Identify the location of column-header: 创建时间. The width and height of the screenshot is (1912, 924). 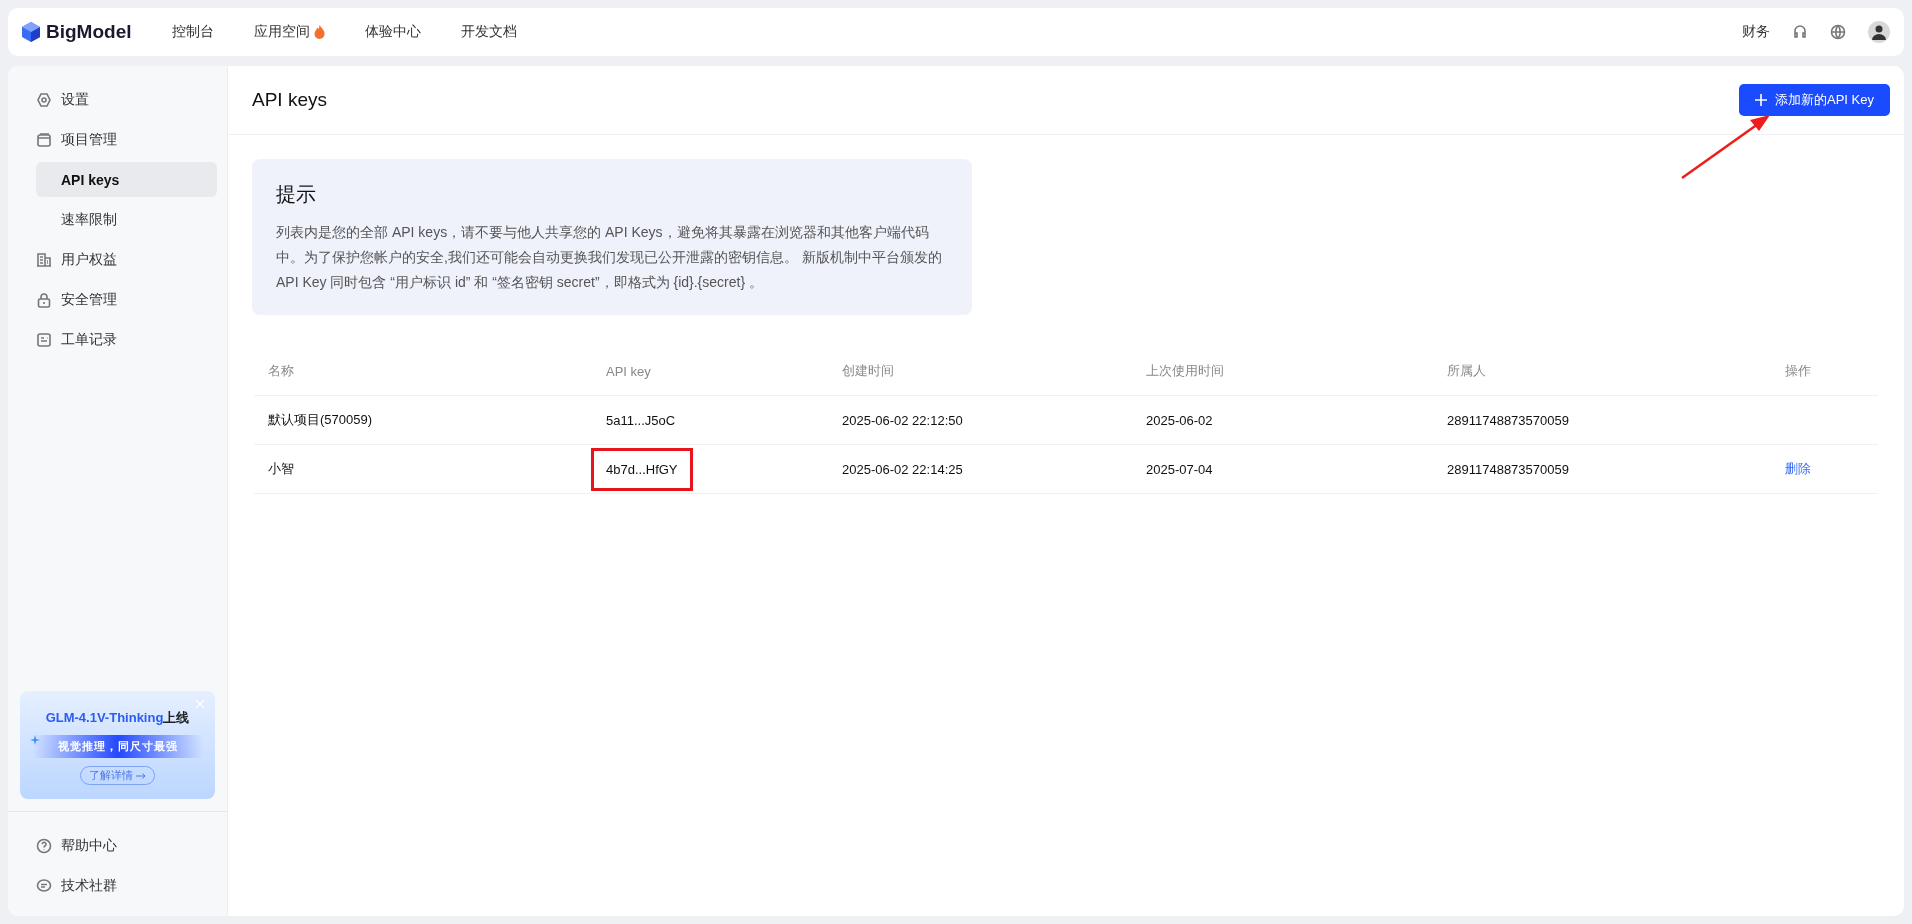
(980, 371).